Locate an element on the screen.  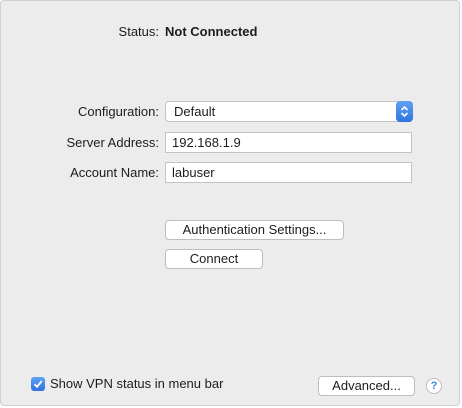
configuration-select: Default is located at coordinates (289, 111).